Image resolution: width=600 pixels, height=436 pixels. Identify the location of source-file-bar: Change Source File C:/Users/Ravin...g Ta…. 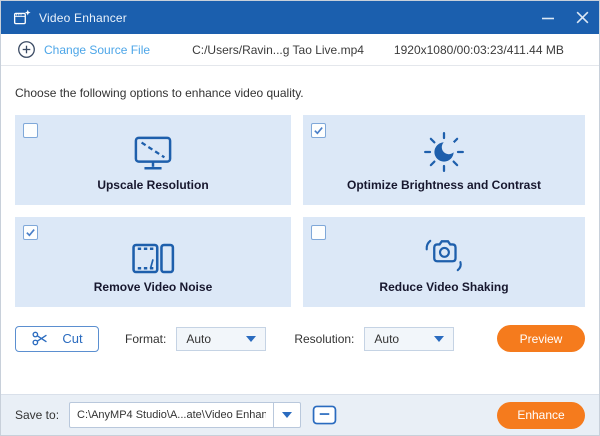
(300, 50).